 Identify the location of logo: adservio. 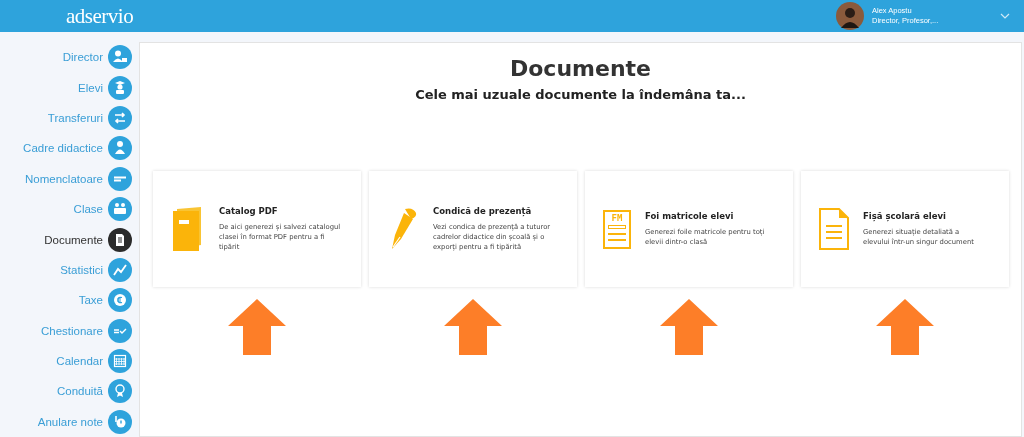
(100, 16).